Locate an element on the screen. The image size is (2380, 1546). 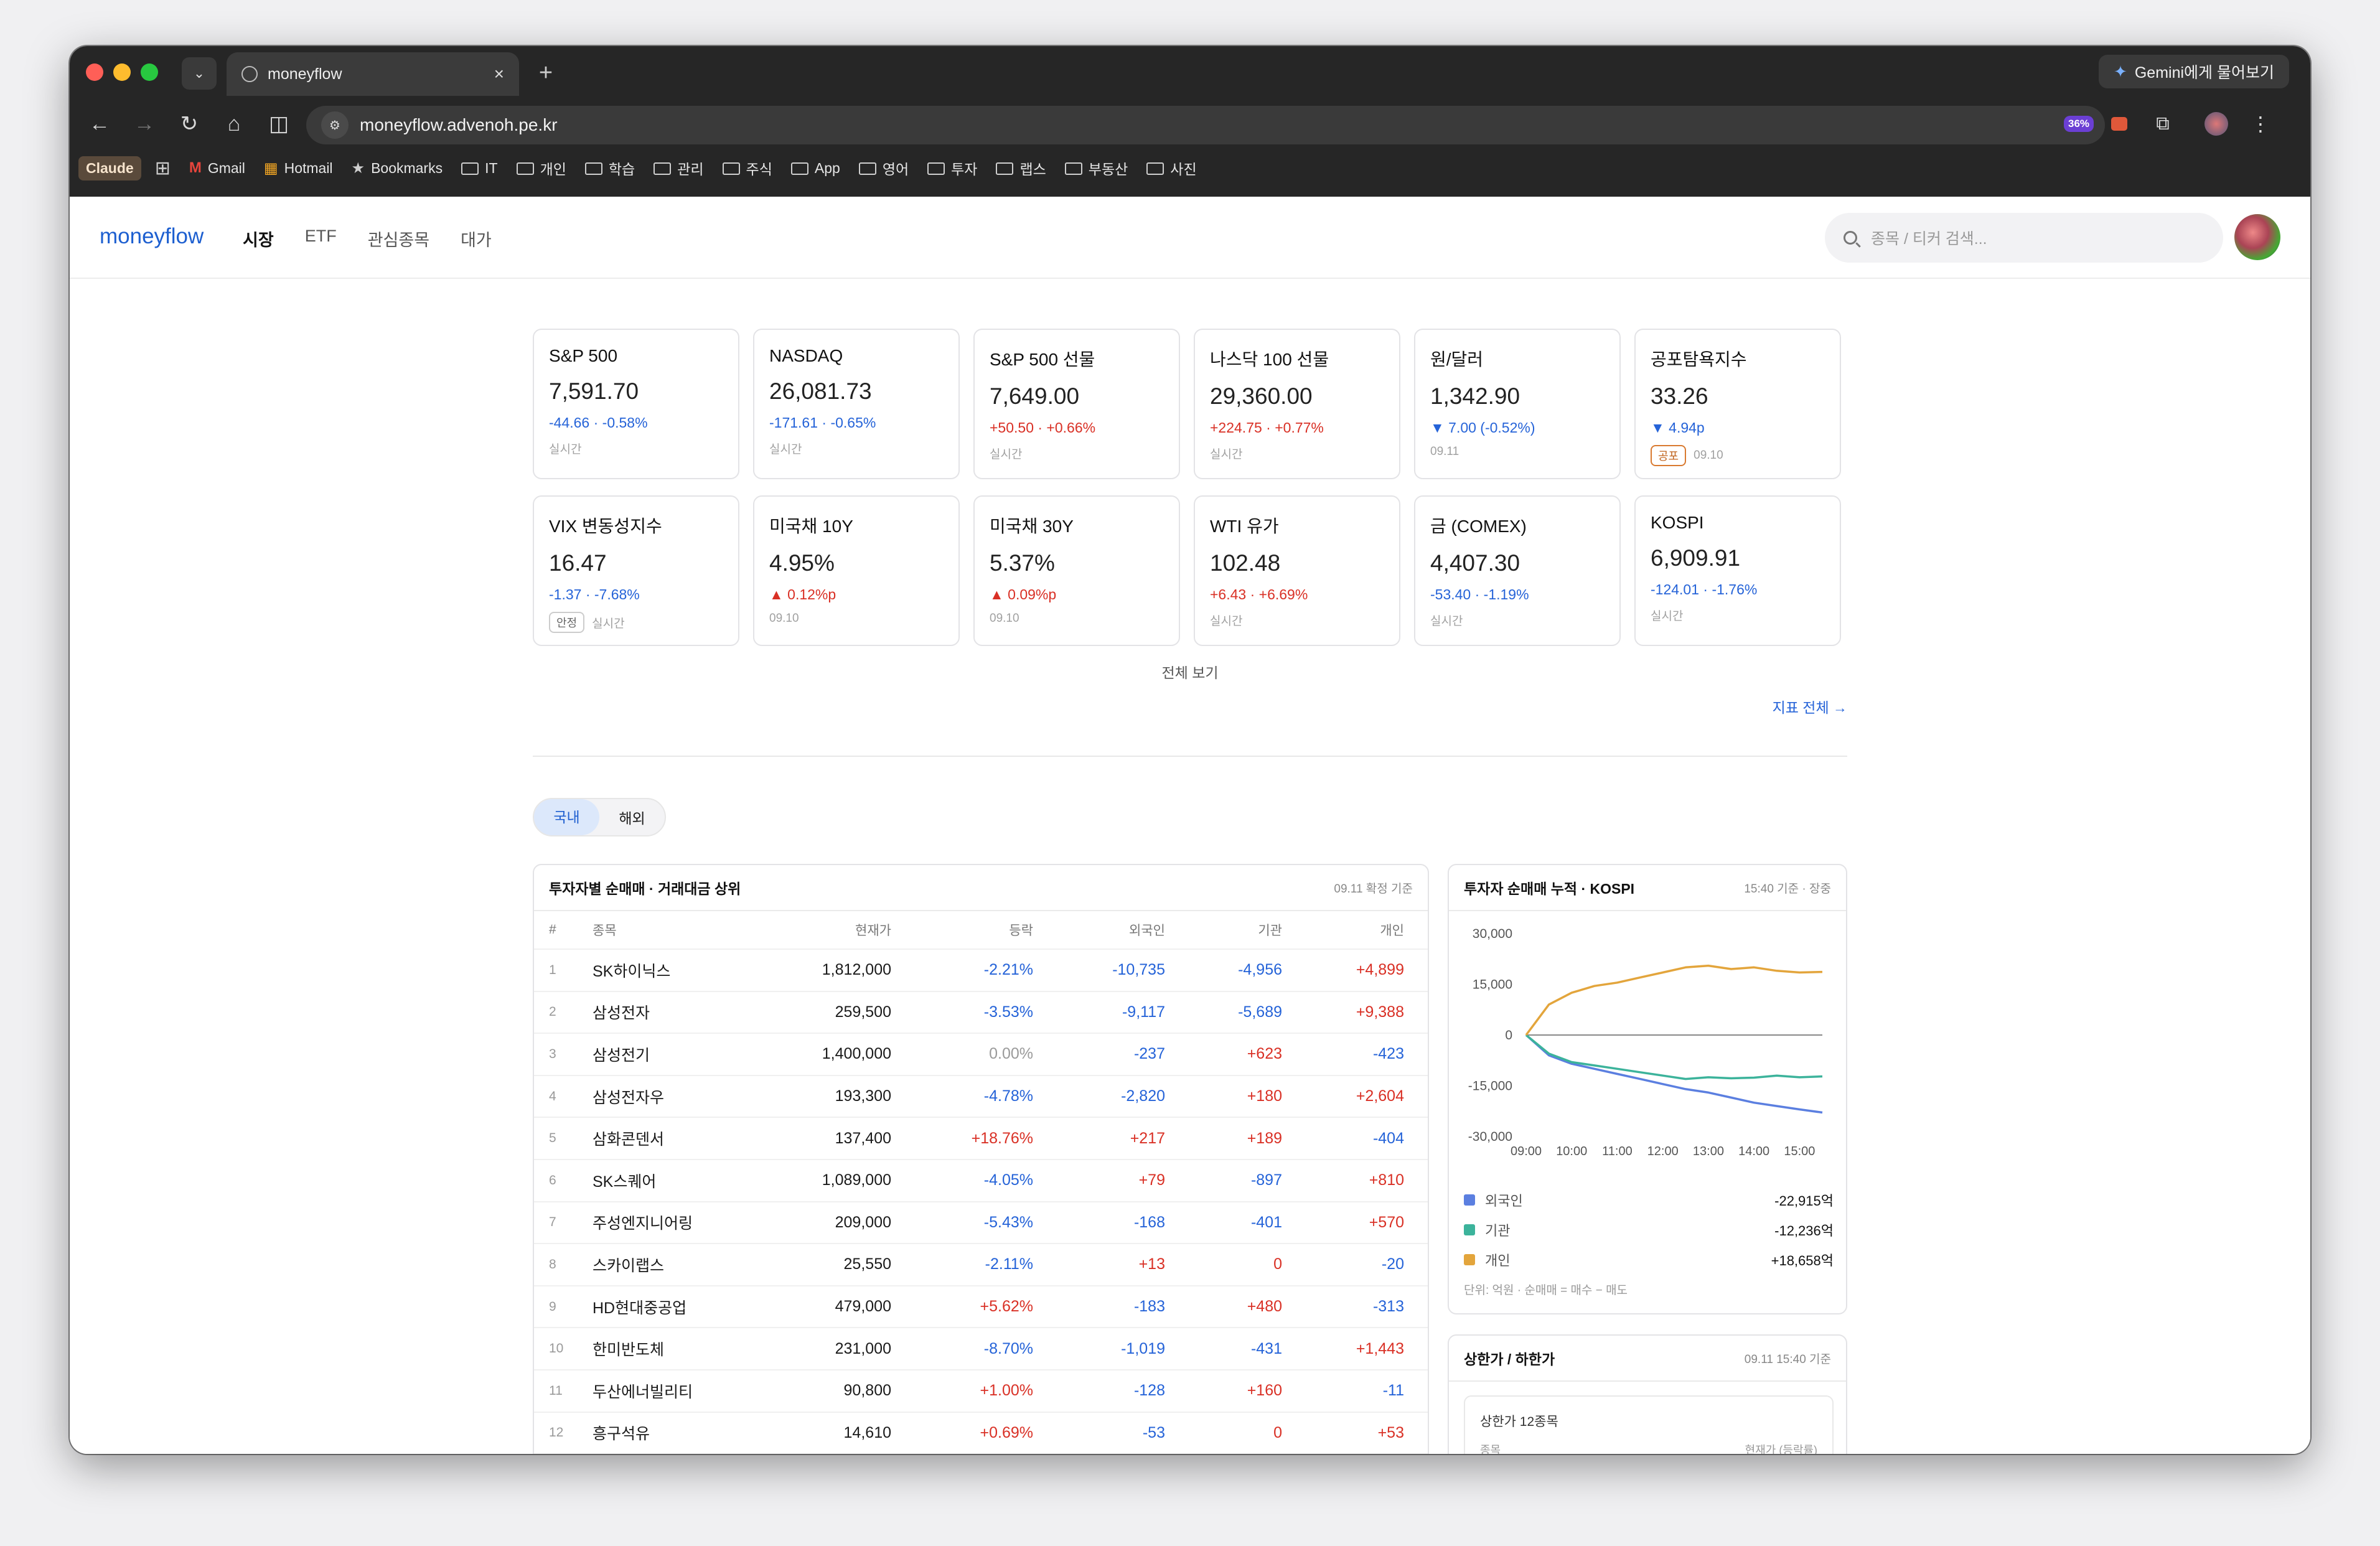
bookmark-투자: 투자 is located at coordinates (952, 168).